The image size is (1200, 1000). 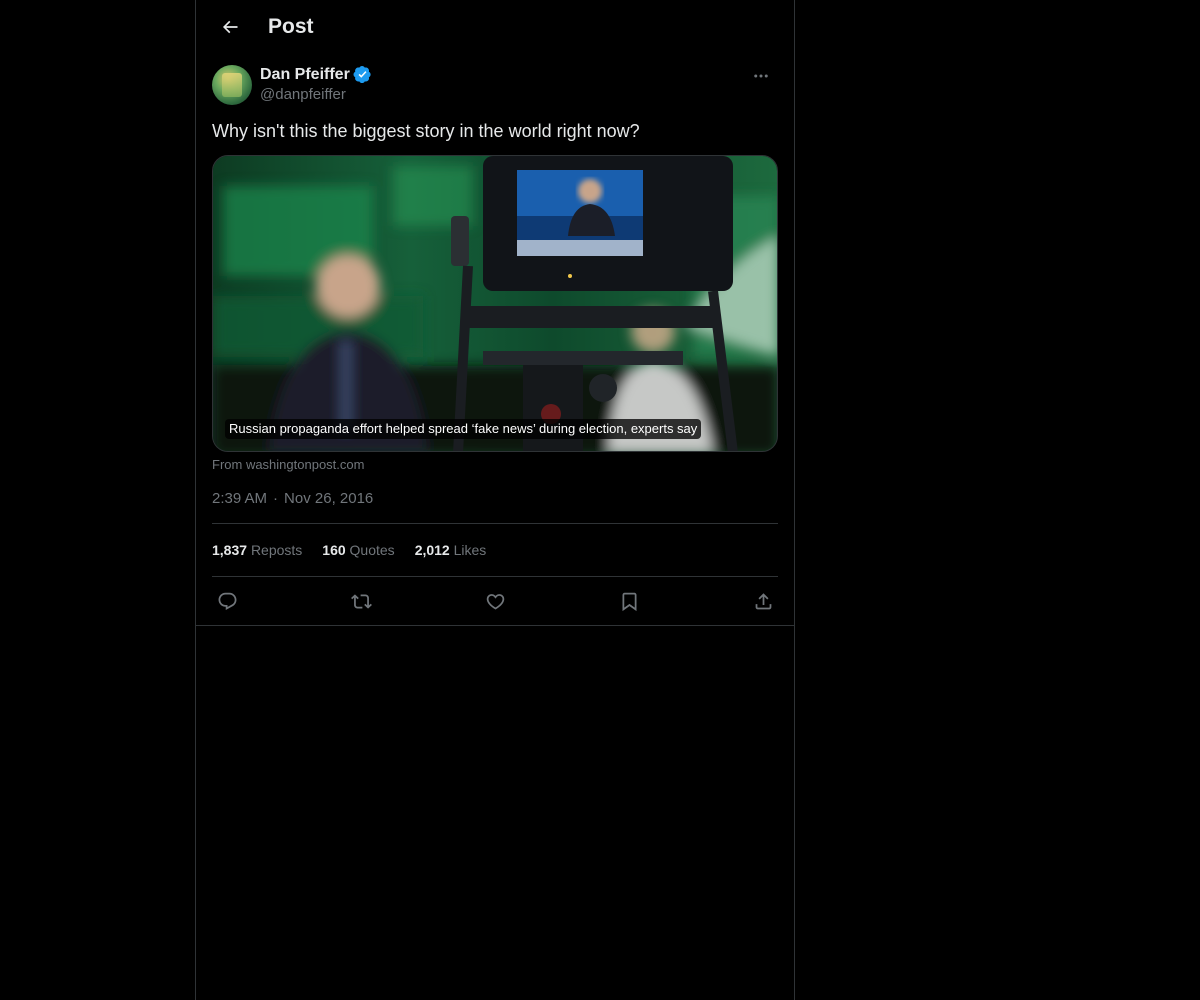 What do you see at coordinates (470, 550) in the screenshot?
I see `stat-label: Likes` at bounding box center [470, 550].